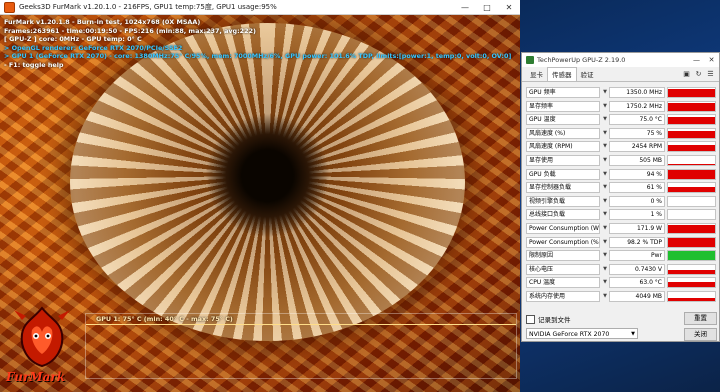 This screenshot has width=720, height=392. I want to click on gpu-select-dropdown: NVIDIA GeForce RTX 2070 ▼, so click(582, 333).